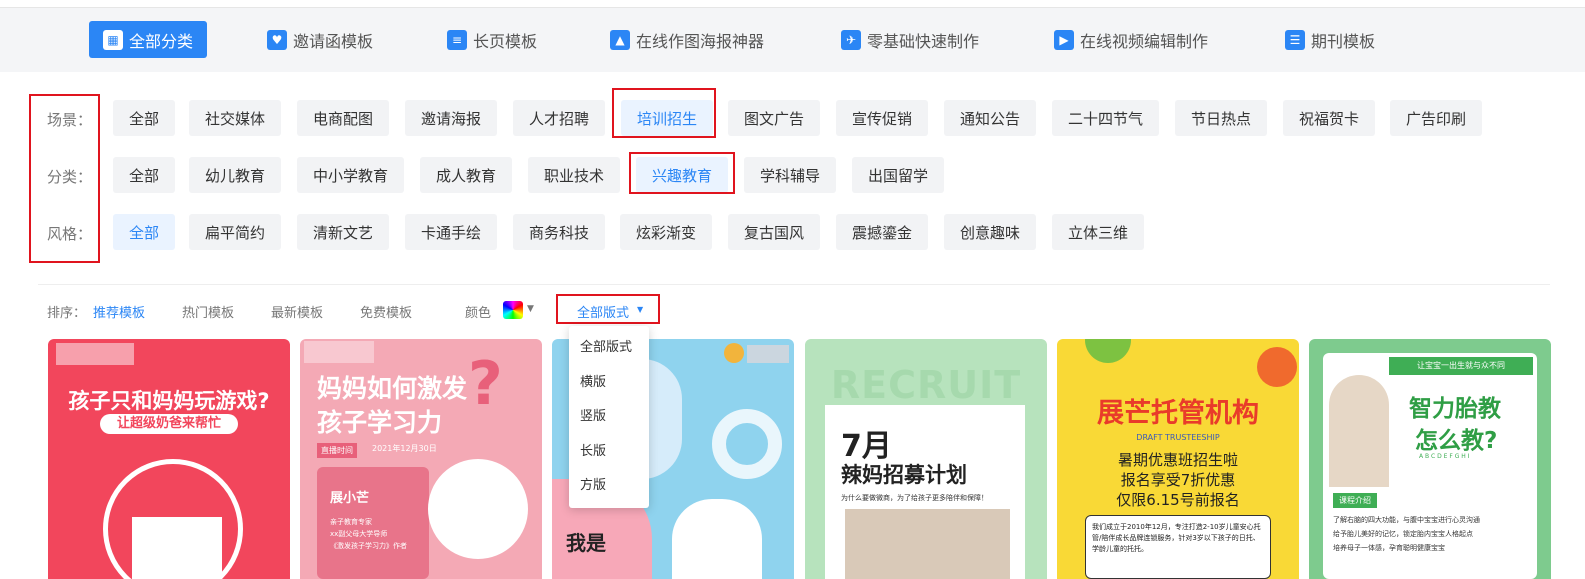 This screenshot has height=579, width=1585. I want to click on scene-chip: 节日热点, so click(1221, 118).